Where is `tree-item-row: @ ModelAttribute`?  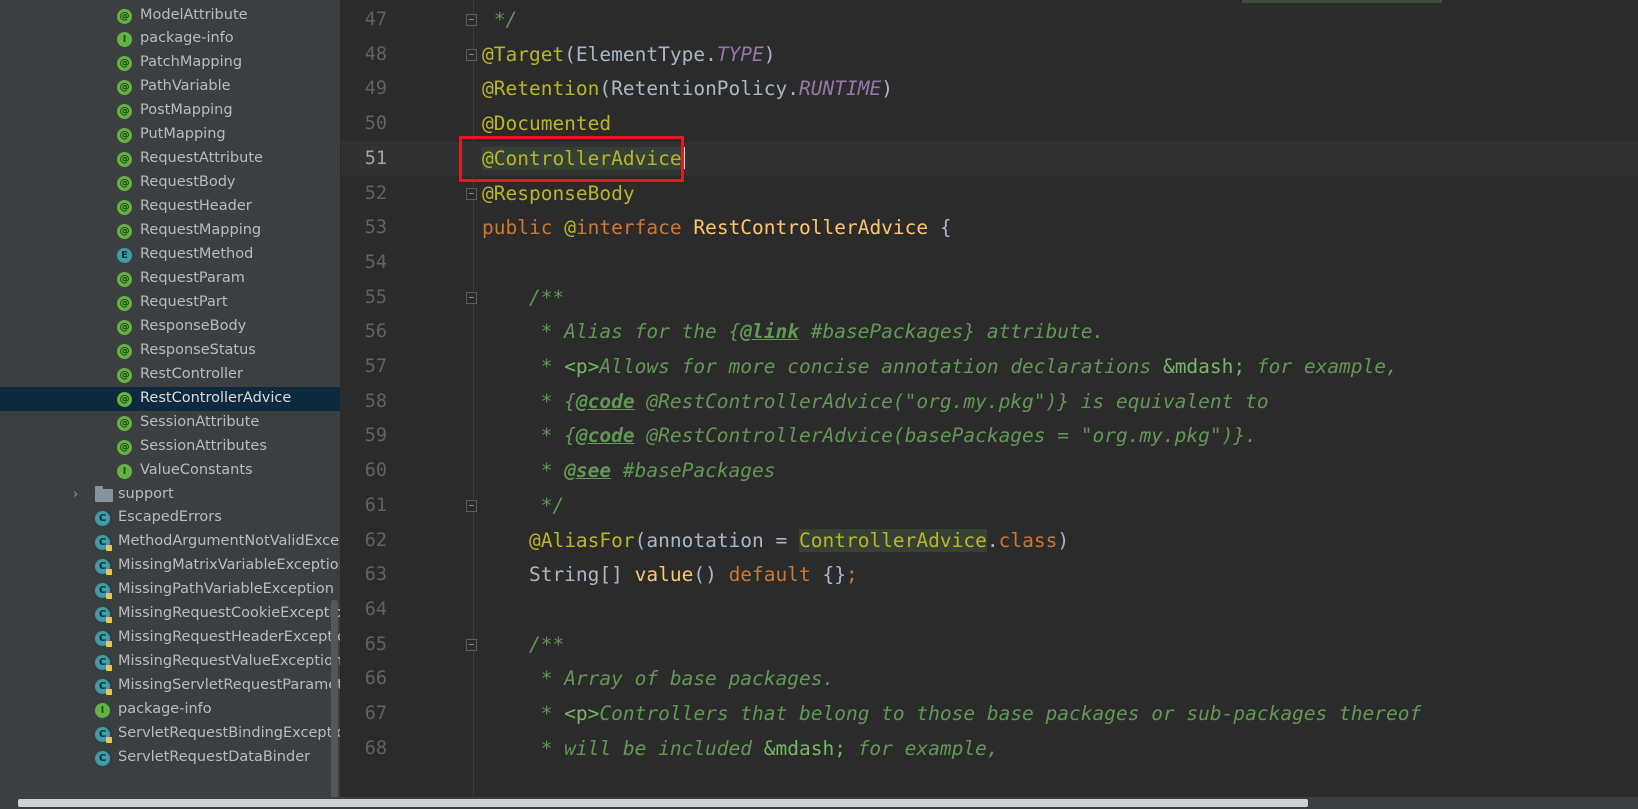
tree-item-row: @ ModelAttribute is located at coordinates (170, 16).